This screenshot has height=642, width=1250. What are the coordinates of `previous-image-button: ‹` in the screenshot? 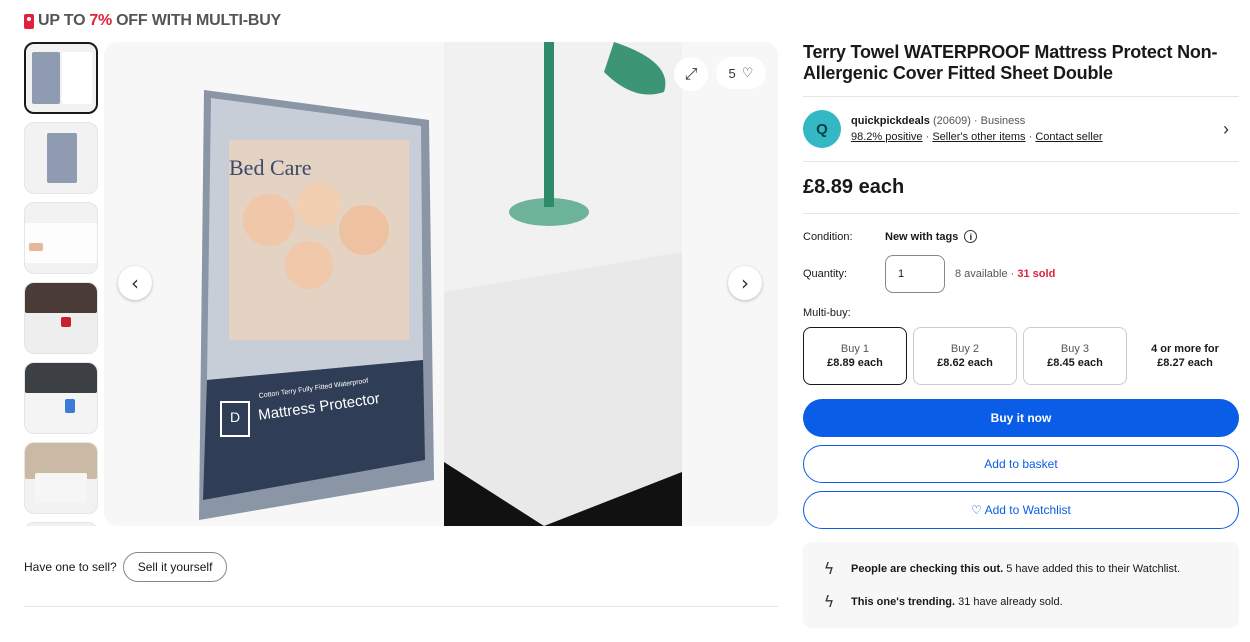 It's located at (135, 283).